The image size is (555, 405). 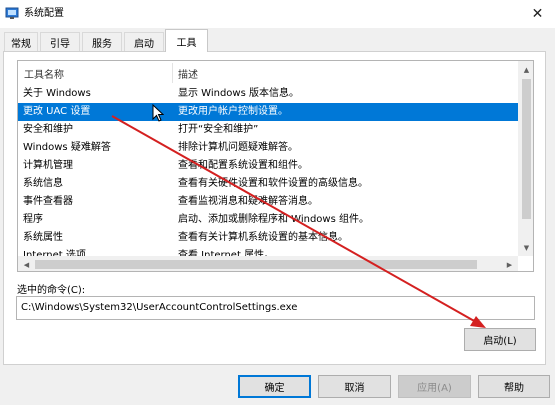 What do you see at coordinates (238, 147) in the screenshot?
I see `tool-description-cell: 排除计算机问题疑难解答。` at bounding box center [238, 147].